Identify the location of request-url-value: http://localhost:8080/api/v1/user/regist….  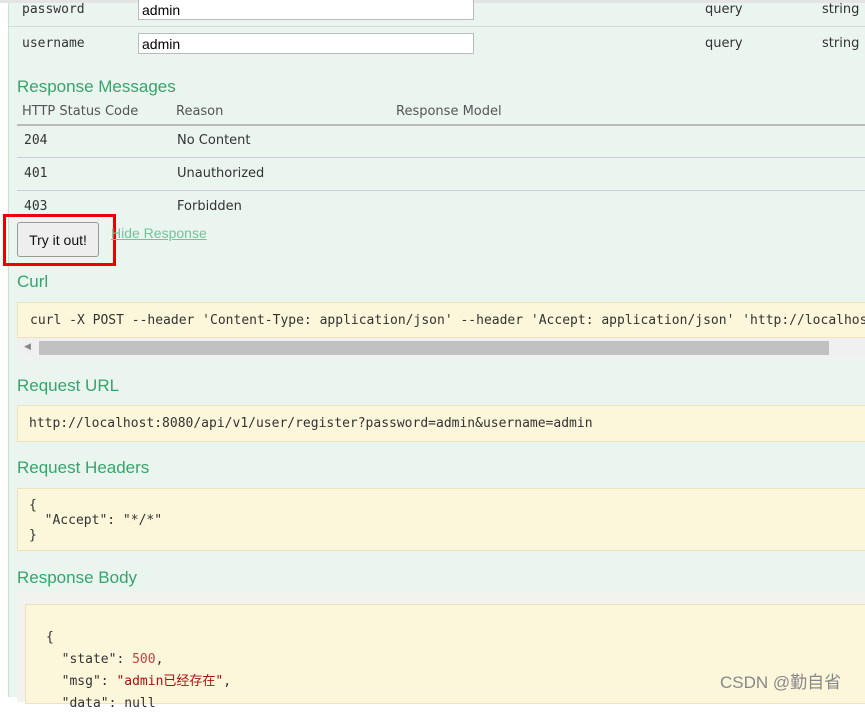
(441, 423).